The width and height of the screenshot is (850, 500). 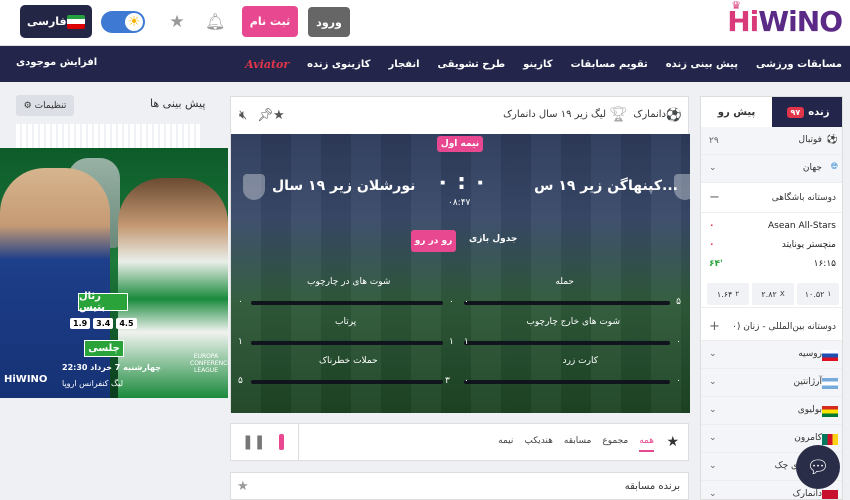 I want to click on deposit-link: افزایش موجودی, so click(x=56, y=62).